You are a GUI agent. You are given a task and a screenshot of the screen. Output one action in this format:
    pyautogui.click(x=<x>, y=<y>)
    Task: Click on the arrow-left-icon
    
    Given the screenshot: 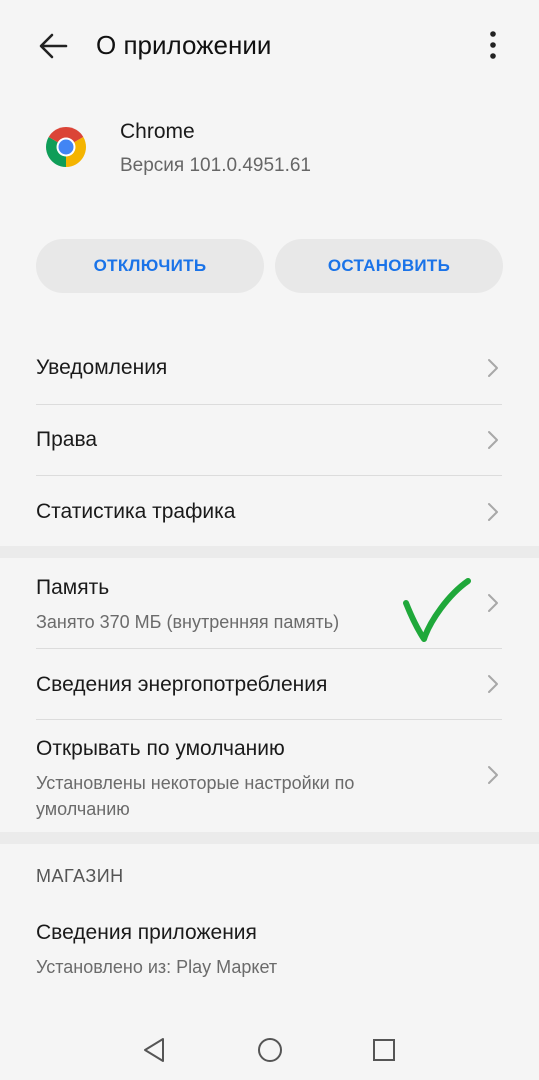 What is the action you would take?
    pyautogui.click(x=53, y=46)
    